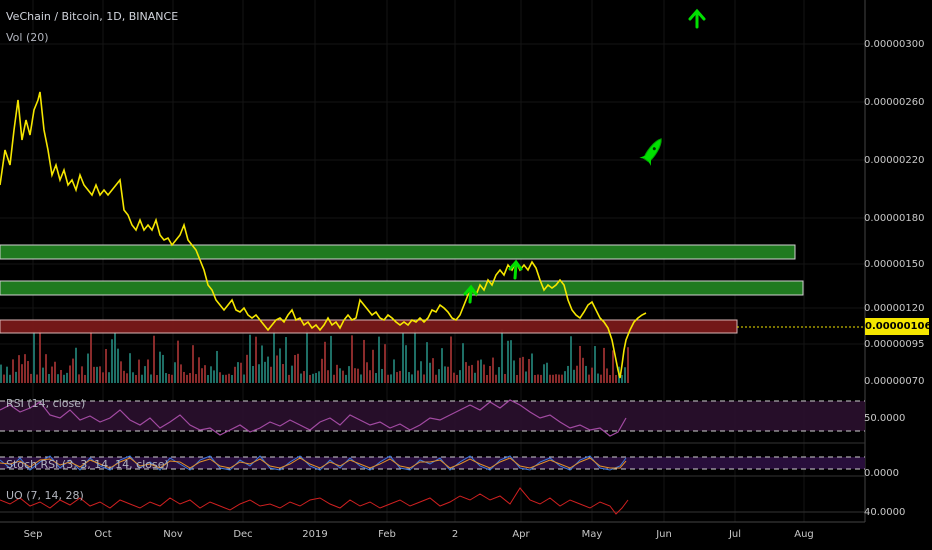 This screenshot has width=932, height=550. Describe the element at coordinates (898, 326) in the screenshot. I see `current-price-badge: 0.00000106` at that location.